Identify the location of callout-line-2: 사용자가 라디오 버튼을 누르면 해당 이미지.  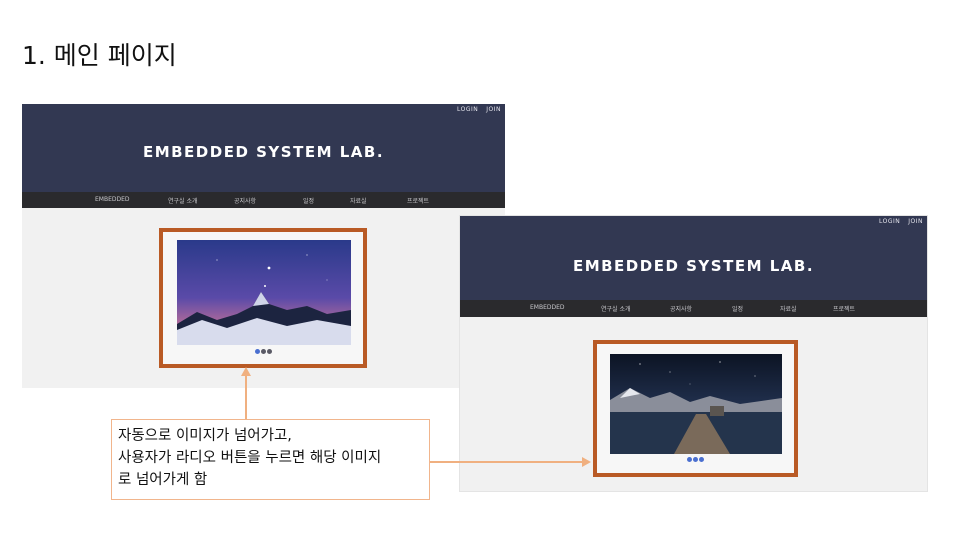
(250, 458).